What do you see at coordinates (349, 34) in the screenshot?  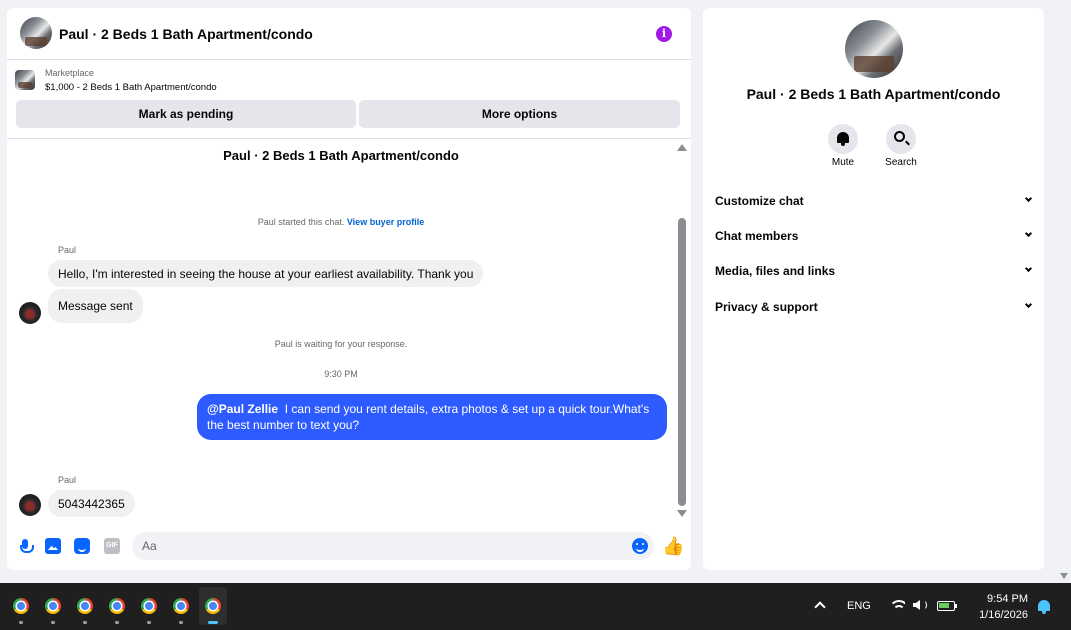 I see `chat-header: Paul · 2 Beds 1 Bath Apartment/condo i` at bounding box center [349, 34].